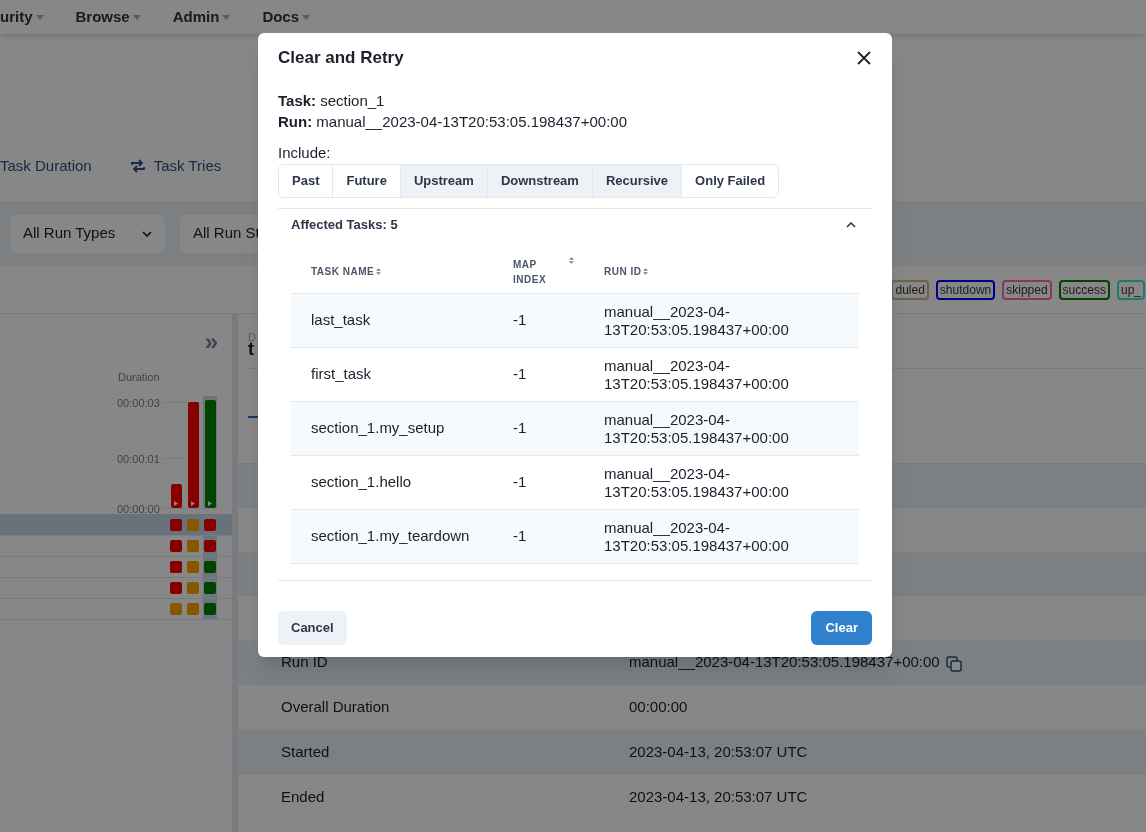  Describe the element at coordinates (138, 459) in the screenshot. I see `tick-label: 00:00:01` at that location.